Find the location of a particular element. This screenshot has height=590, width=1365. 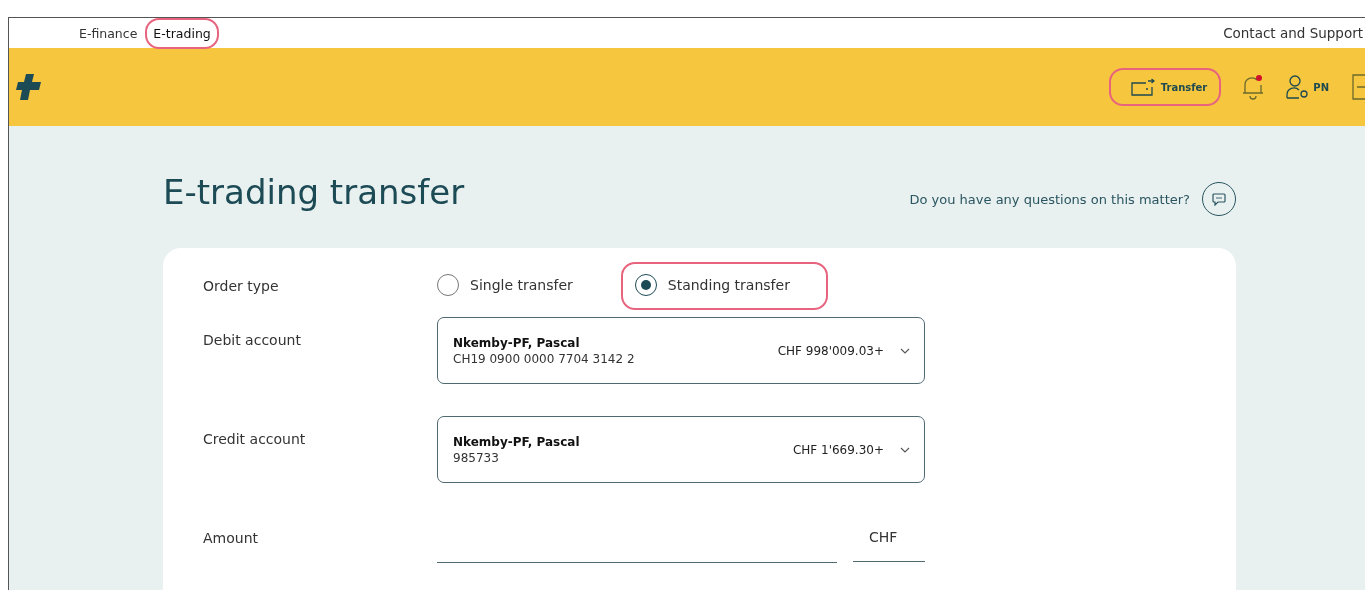

account-dropdown: Nkemby-PF, Pascal 985733 CHF 1'669.30+ is located at coordinates (681, 449).